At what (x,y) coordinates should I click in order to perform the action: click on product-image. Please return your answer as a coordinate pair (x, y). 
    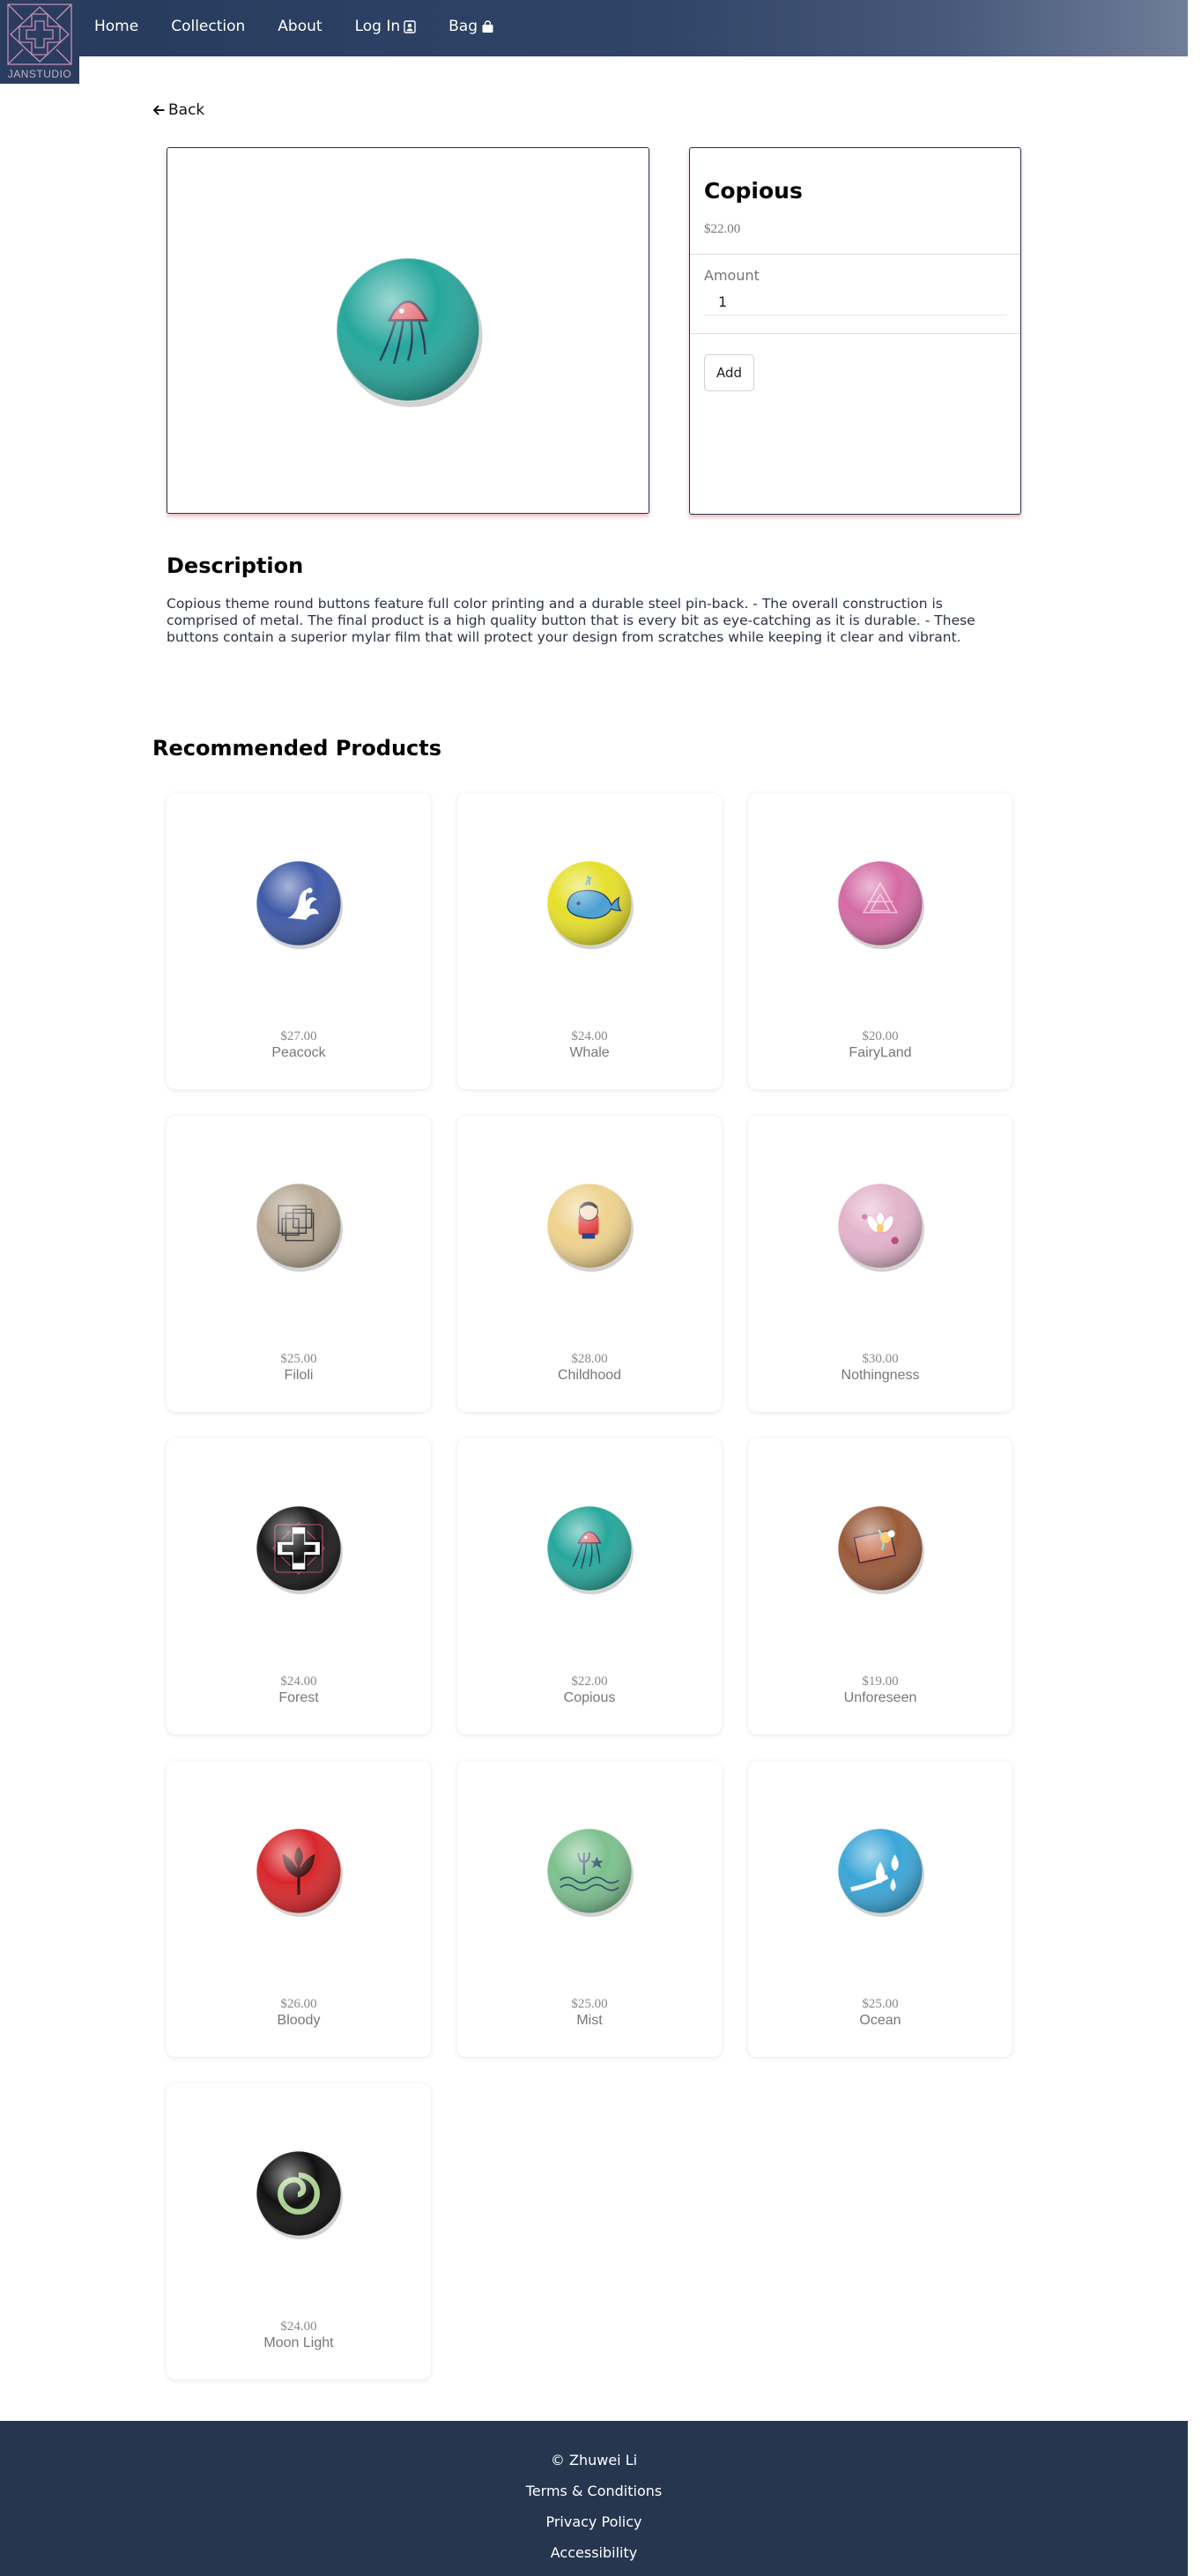
    Looking at the image, I should click on (408, 331).